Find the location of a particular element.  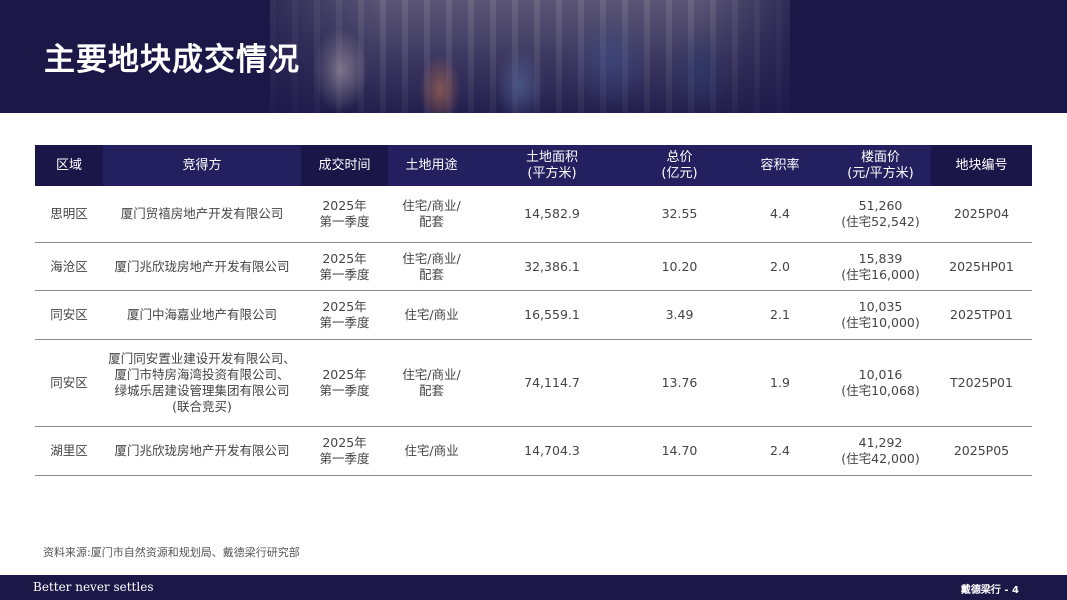

cell-parcel-id: T2025P01 is located at coordinates (981, 383).